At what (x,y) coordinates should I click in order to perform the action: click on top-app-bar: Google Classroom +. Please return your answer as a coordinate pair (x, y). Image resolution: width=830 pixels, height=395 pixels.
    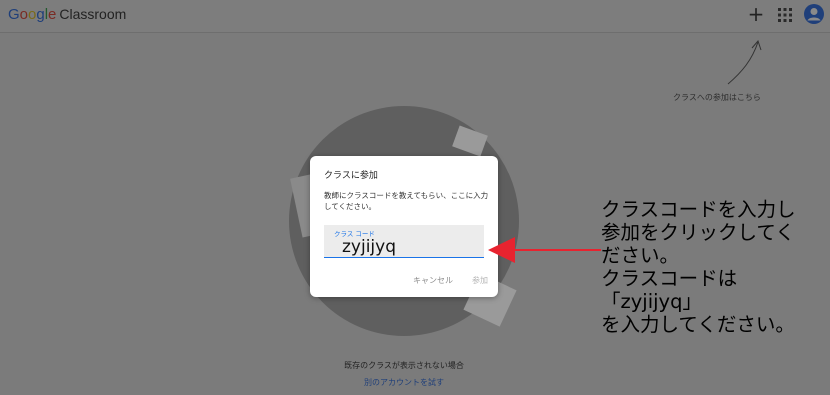
    Looking at the image, I should click on (415, 16).